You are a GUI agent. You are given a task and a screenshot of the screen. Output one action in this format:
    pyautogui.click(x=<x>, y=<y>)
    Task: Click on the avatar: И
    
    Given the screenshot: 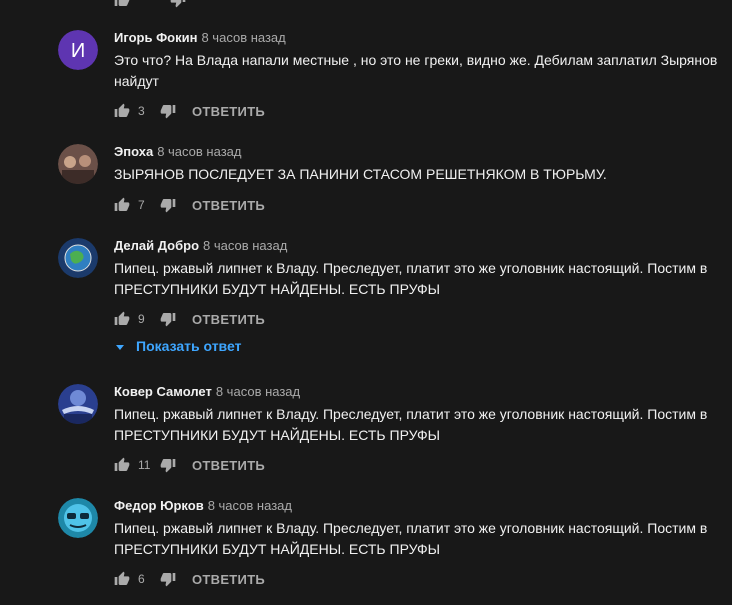 What is the action you would take?
    pyautogui.click(x=78, y=50)
    